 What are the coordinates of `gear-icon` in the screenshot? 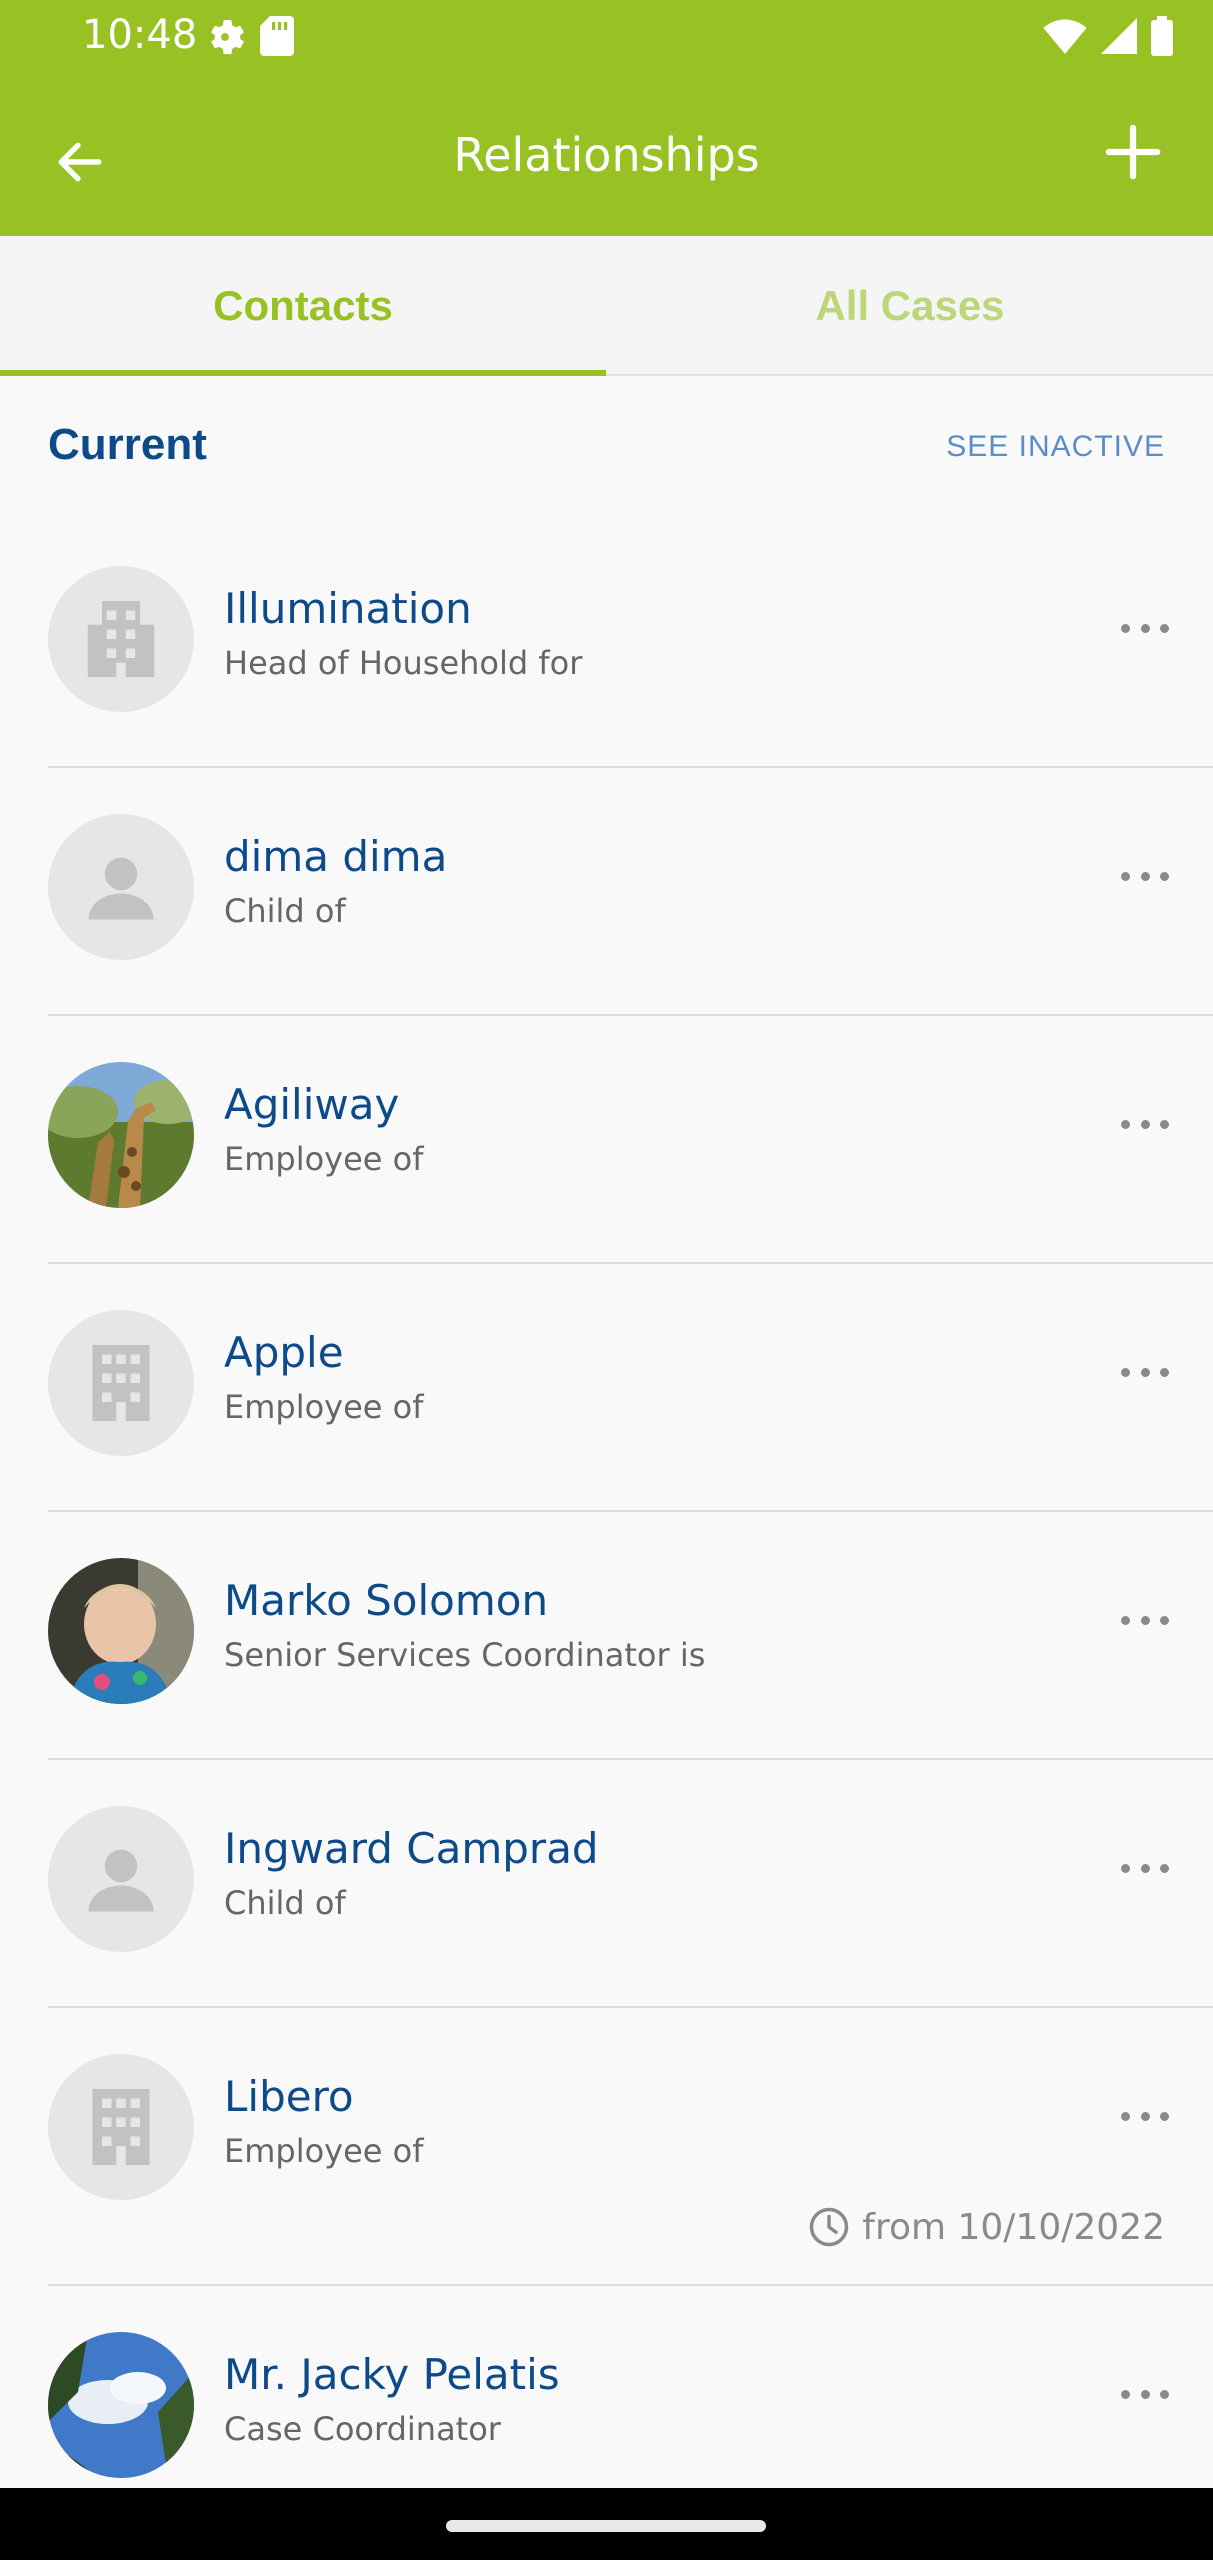 It's located at (227, 37).